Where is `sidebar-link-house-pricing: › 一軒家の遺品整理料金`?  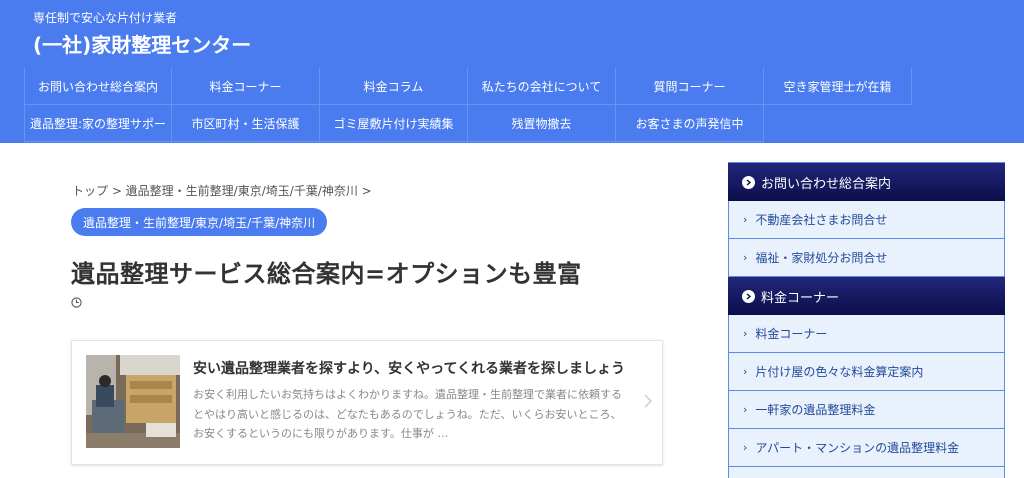
sidebar-link-house-pricing: › 一軒家の遺品整理料金 is located at coordinates (866, 410).